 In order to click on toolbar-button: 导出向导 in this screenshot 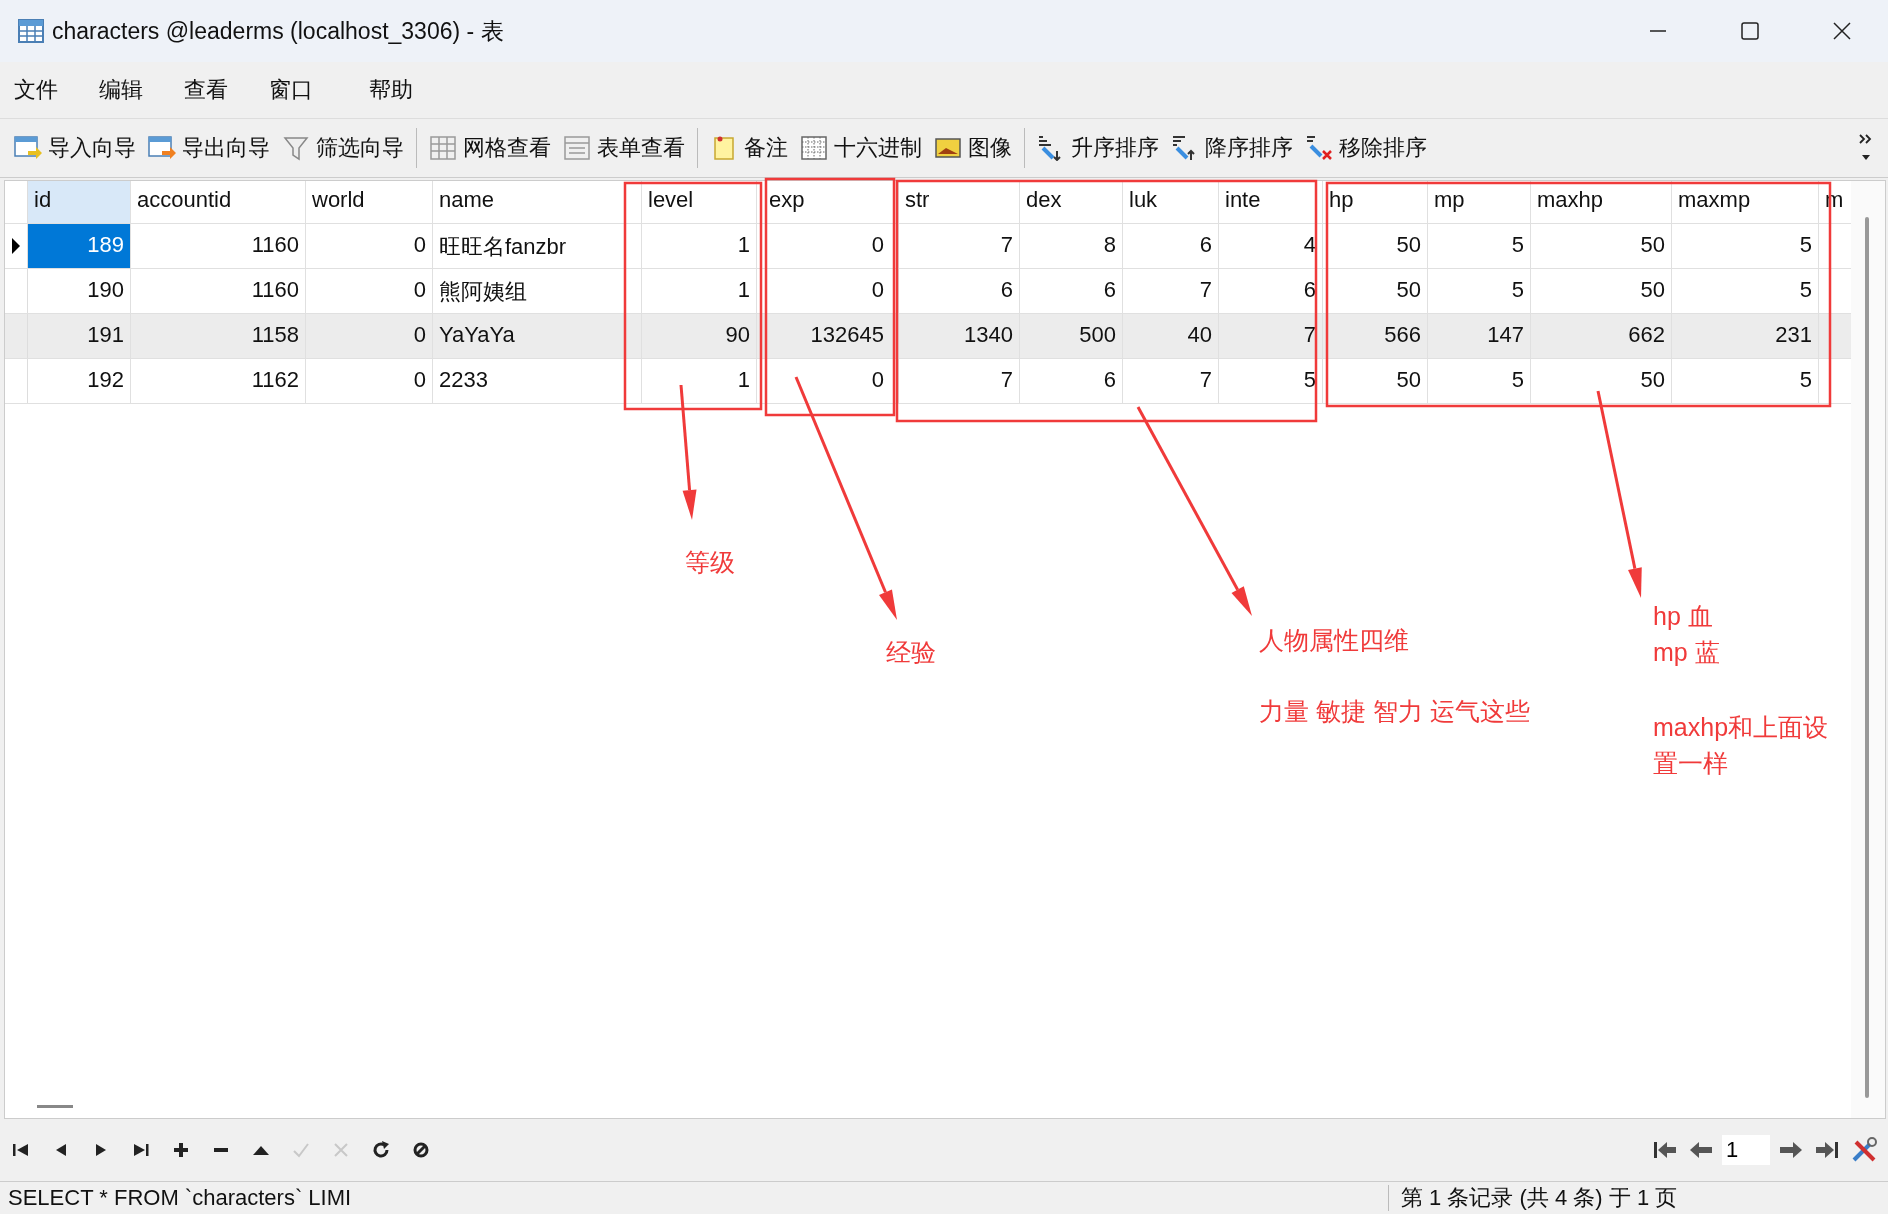, I will do `click(209, 148)`.